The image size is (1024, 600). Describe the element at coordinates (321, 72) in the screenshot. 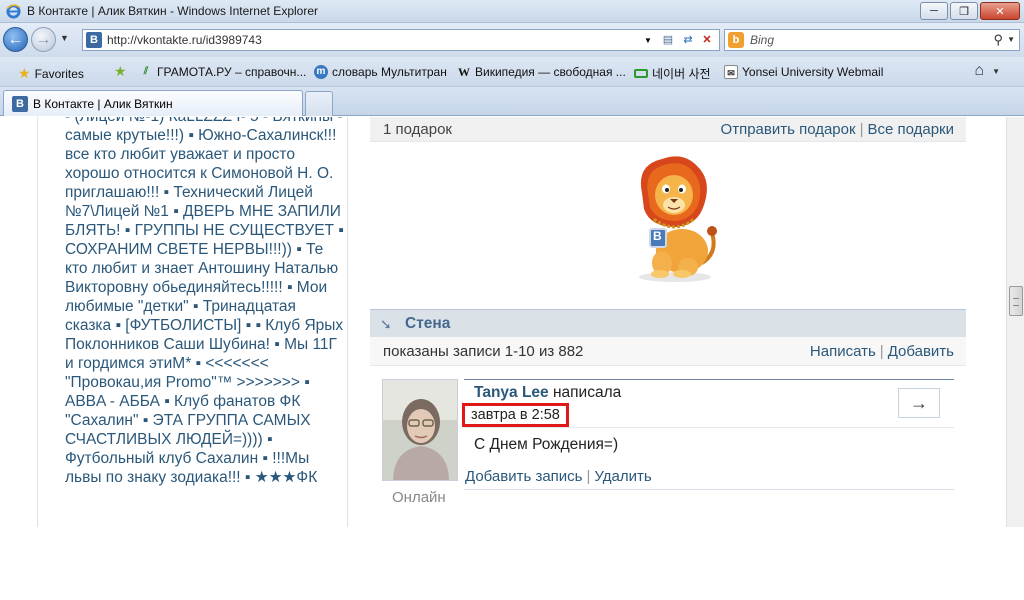

I see `multitran-icon: m` at that location.